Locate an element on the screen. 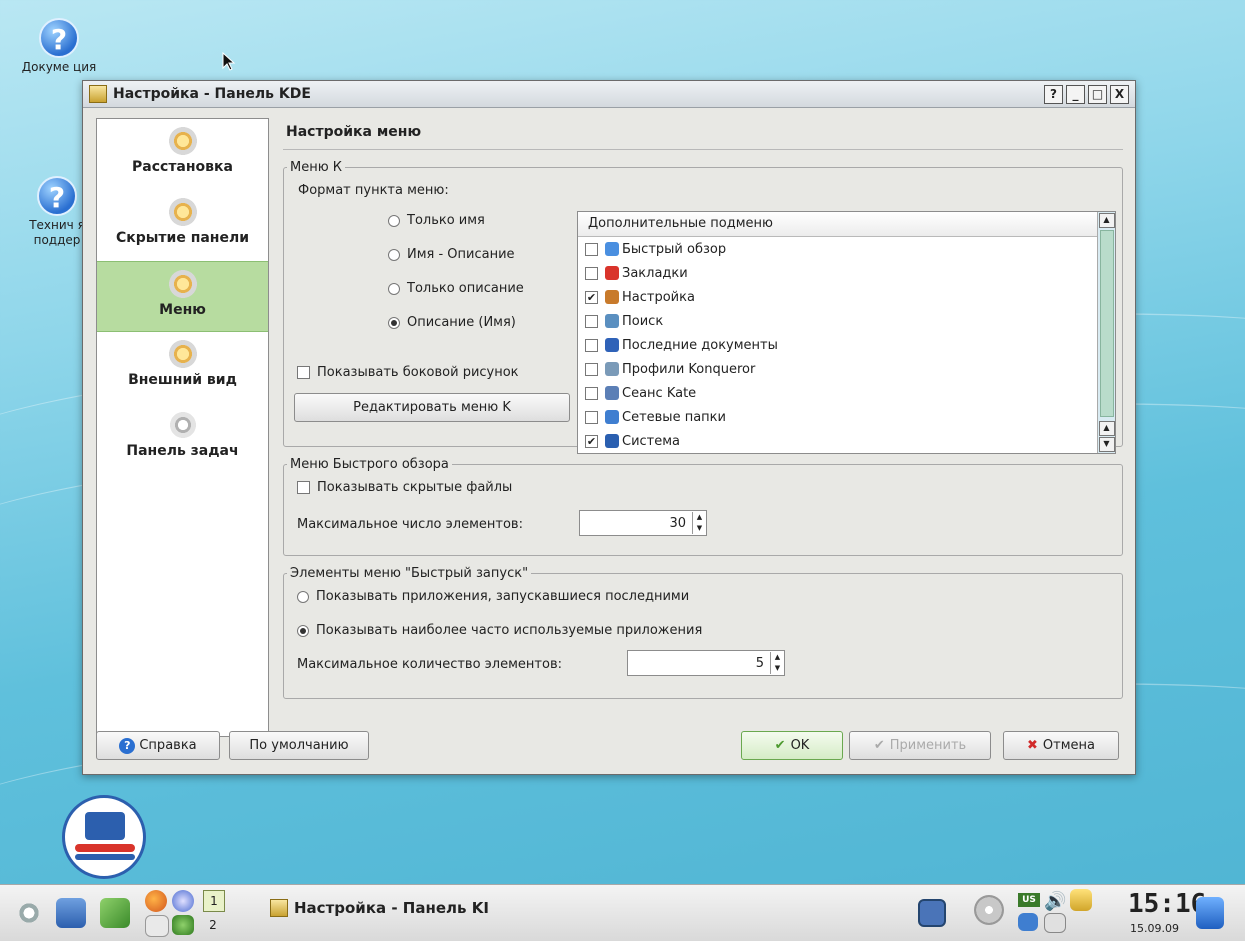 The height and width of the screenshot is (941, 1245). radio-name-only: Только имя is located at coordinates (436, 220).